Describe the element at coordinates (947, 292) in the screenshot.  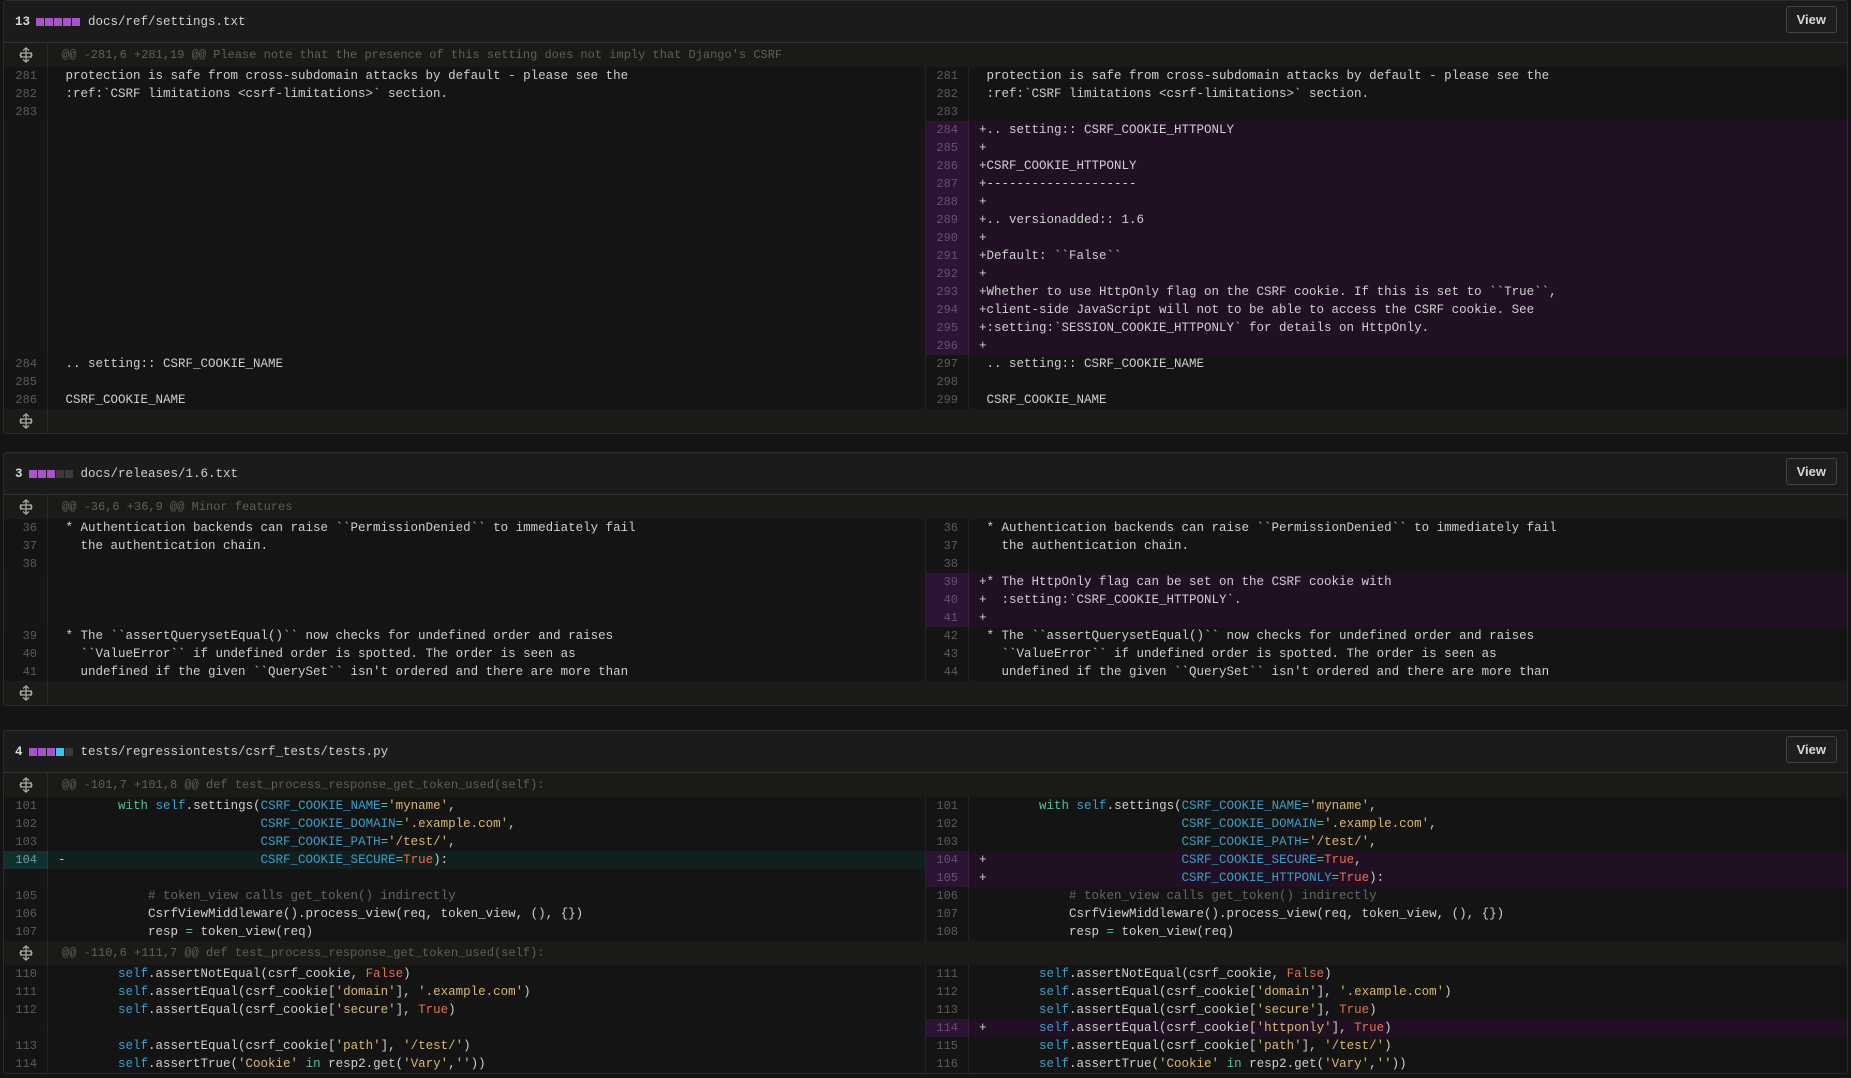
I see `line-number: 293` at that location.